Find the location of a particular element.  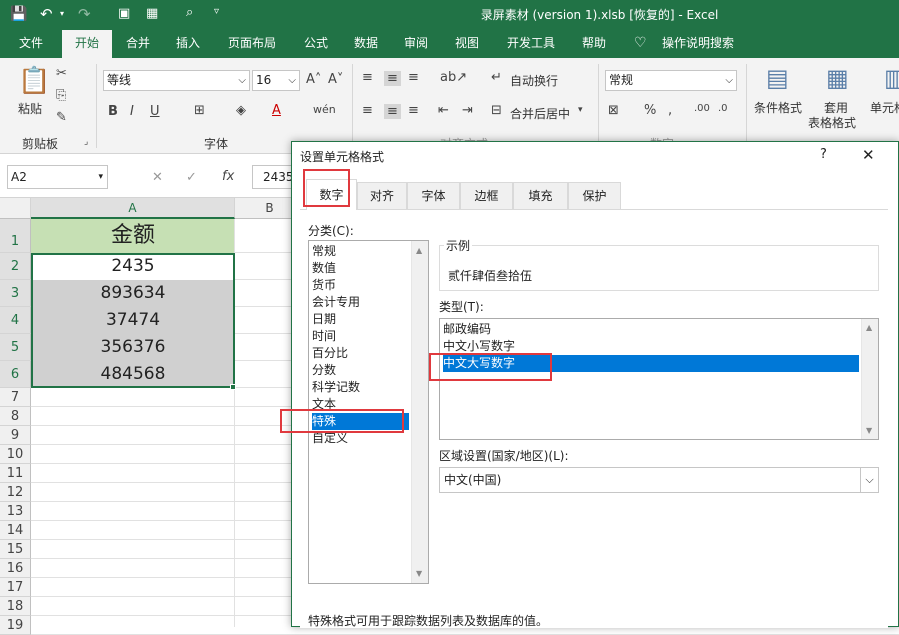

row-header: 2 is located at coordinates (15, 266).